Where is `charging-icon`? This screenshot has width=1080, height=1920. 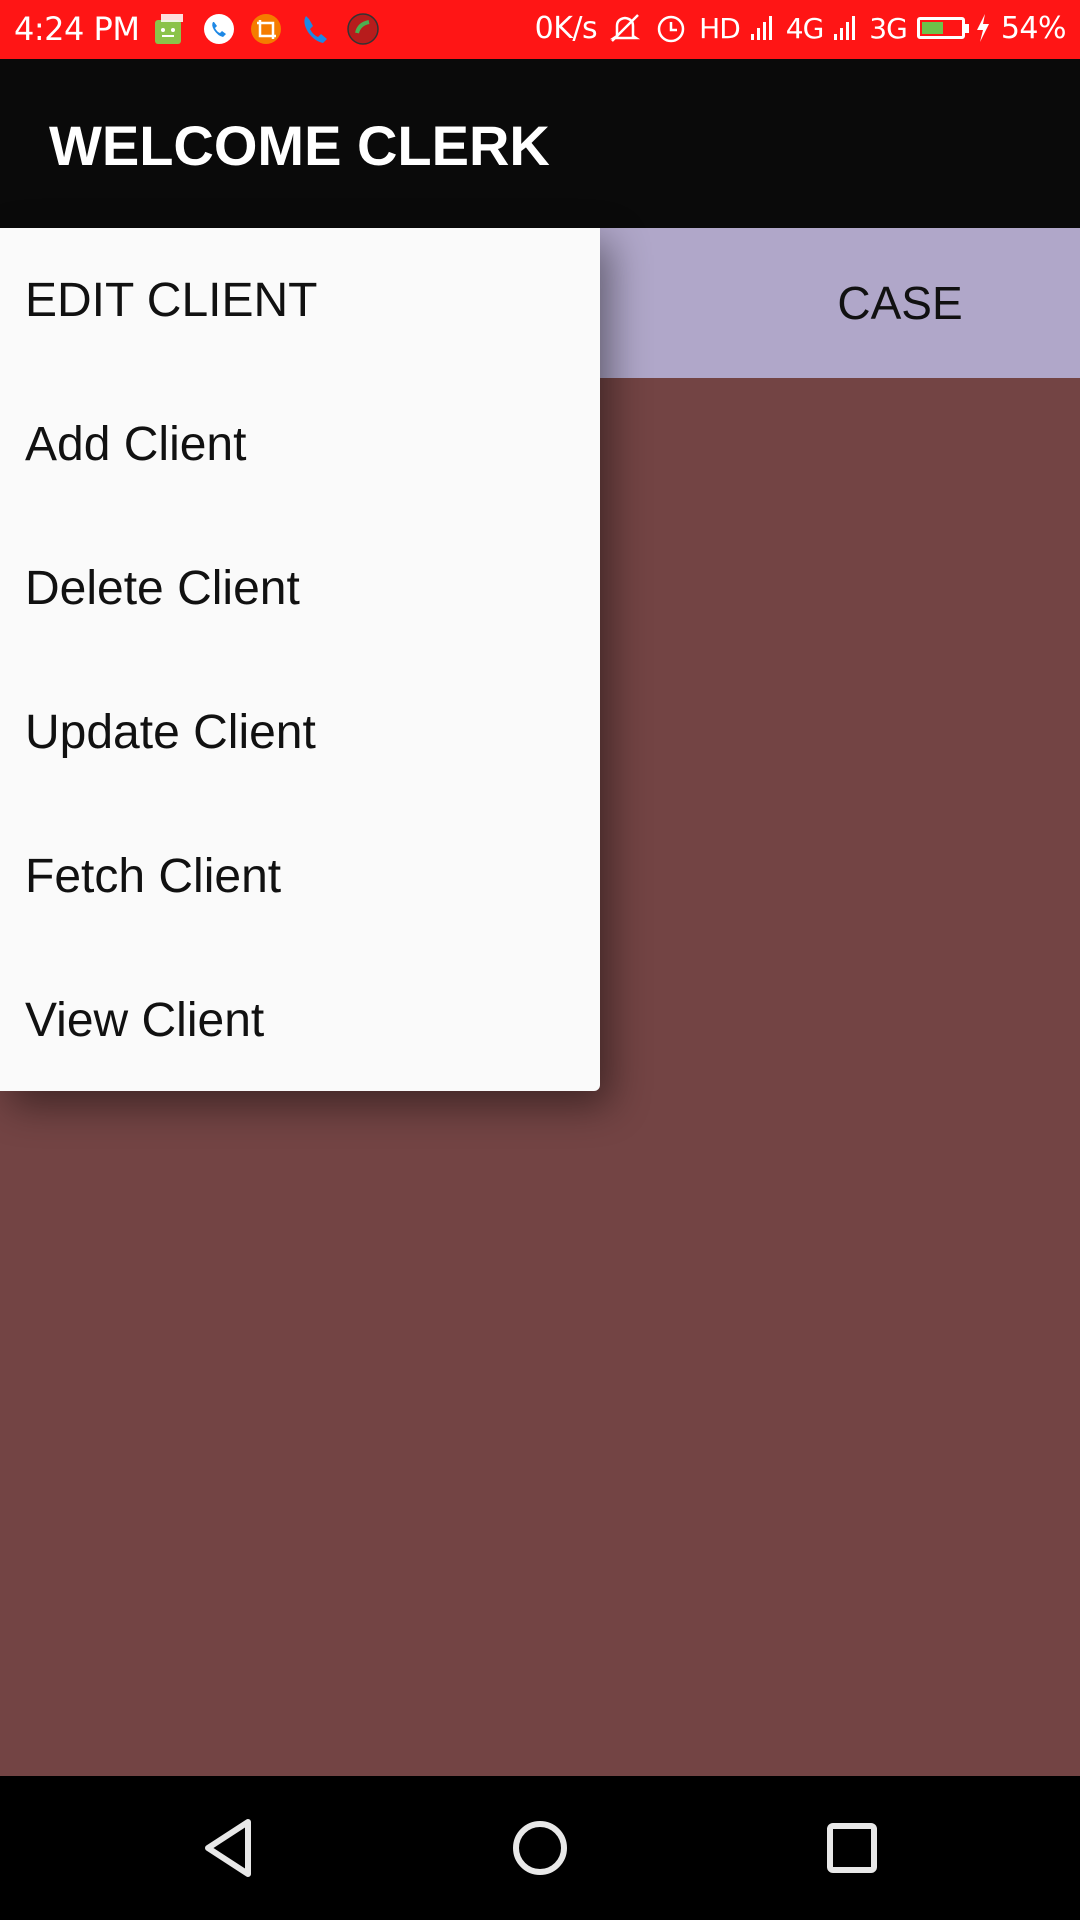 charging-icon is located at coordinates (982, 28).